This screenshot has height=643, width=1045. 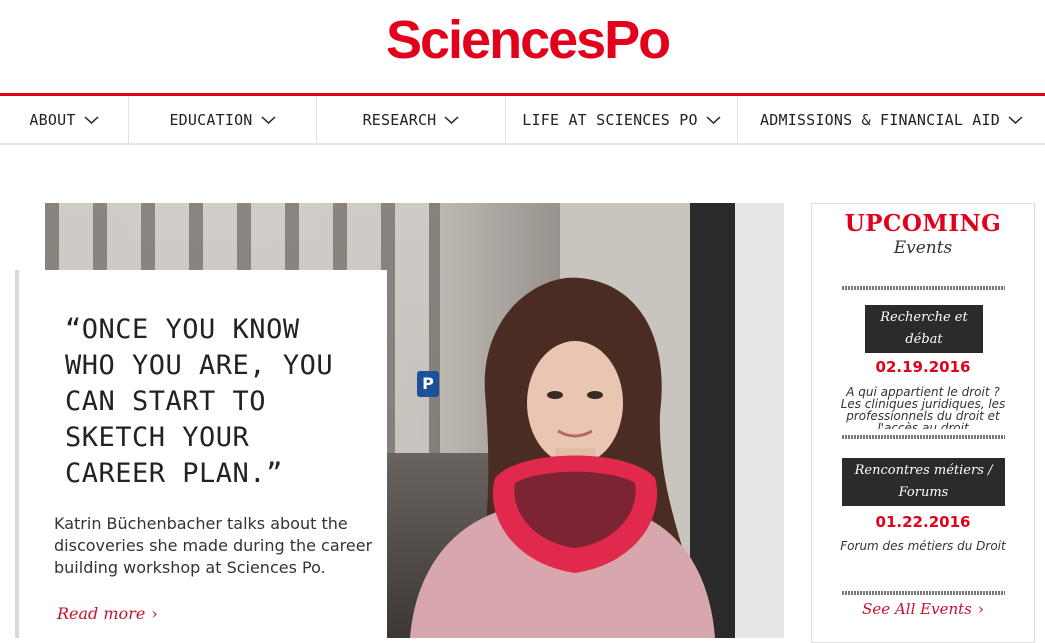 I want to click on nav-item-label: RESEARCH, so click(x=399, y=119).